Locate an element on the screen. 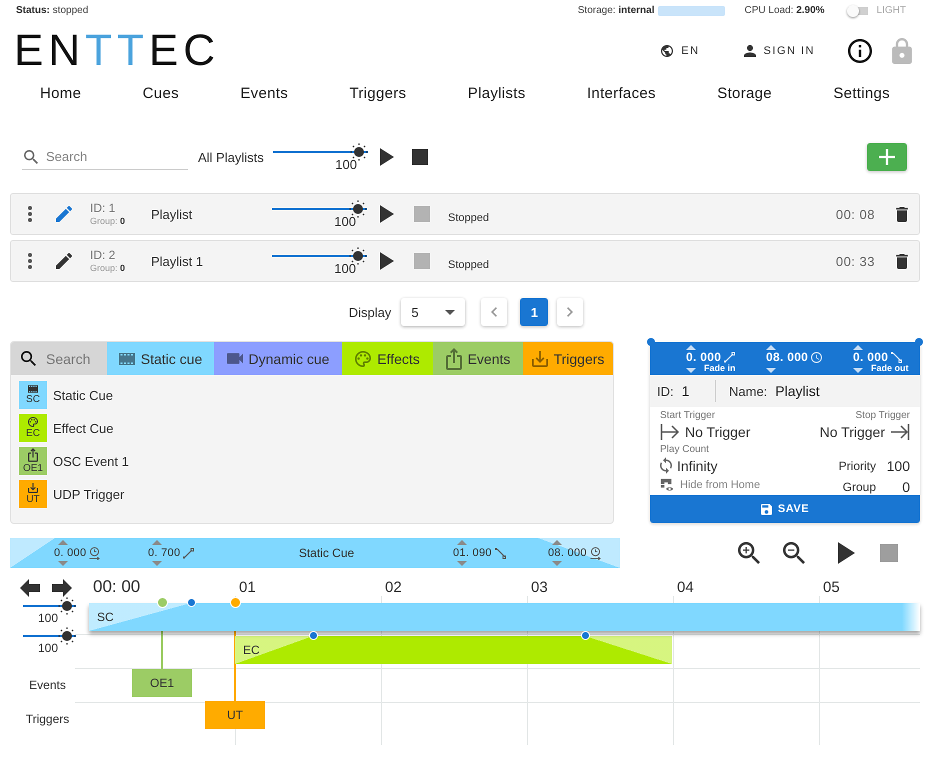 This screenshot has width=928, height=767. filter-label: All Playlists is located at coordinates (231, 157).